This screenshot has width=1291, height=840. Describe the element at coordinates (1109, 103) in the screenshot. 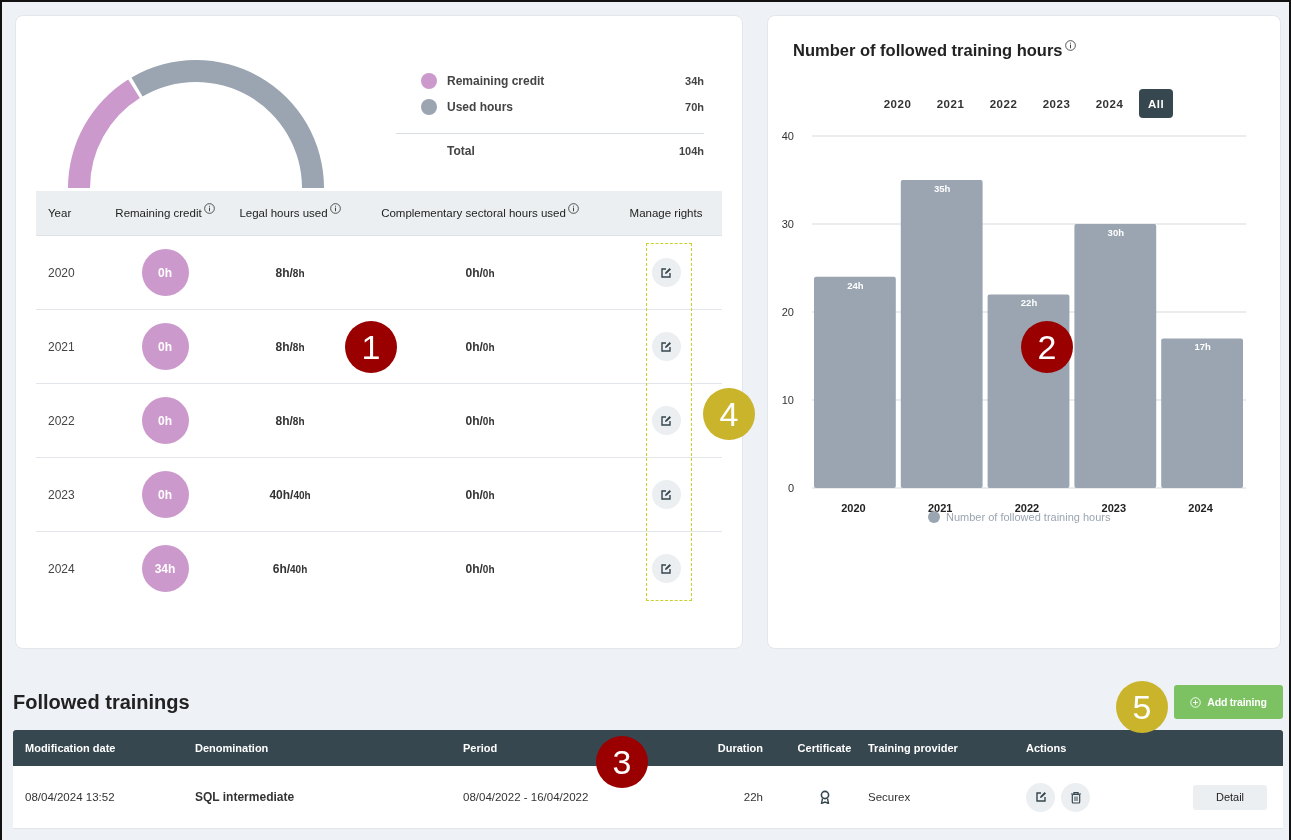

I see `year-filter-tab: 2024` at that location.